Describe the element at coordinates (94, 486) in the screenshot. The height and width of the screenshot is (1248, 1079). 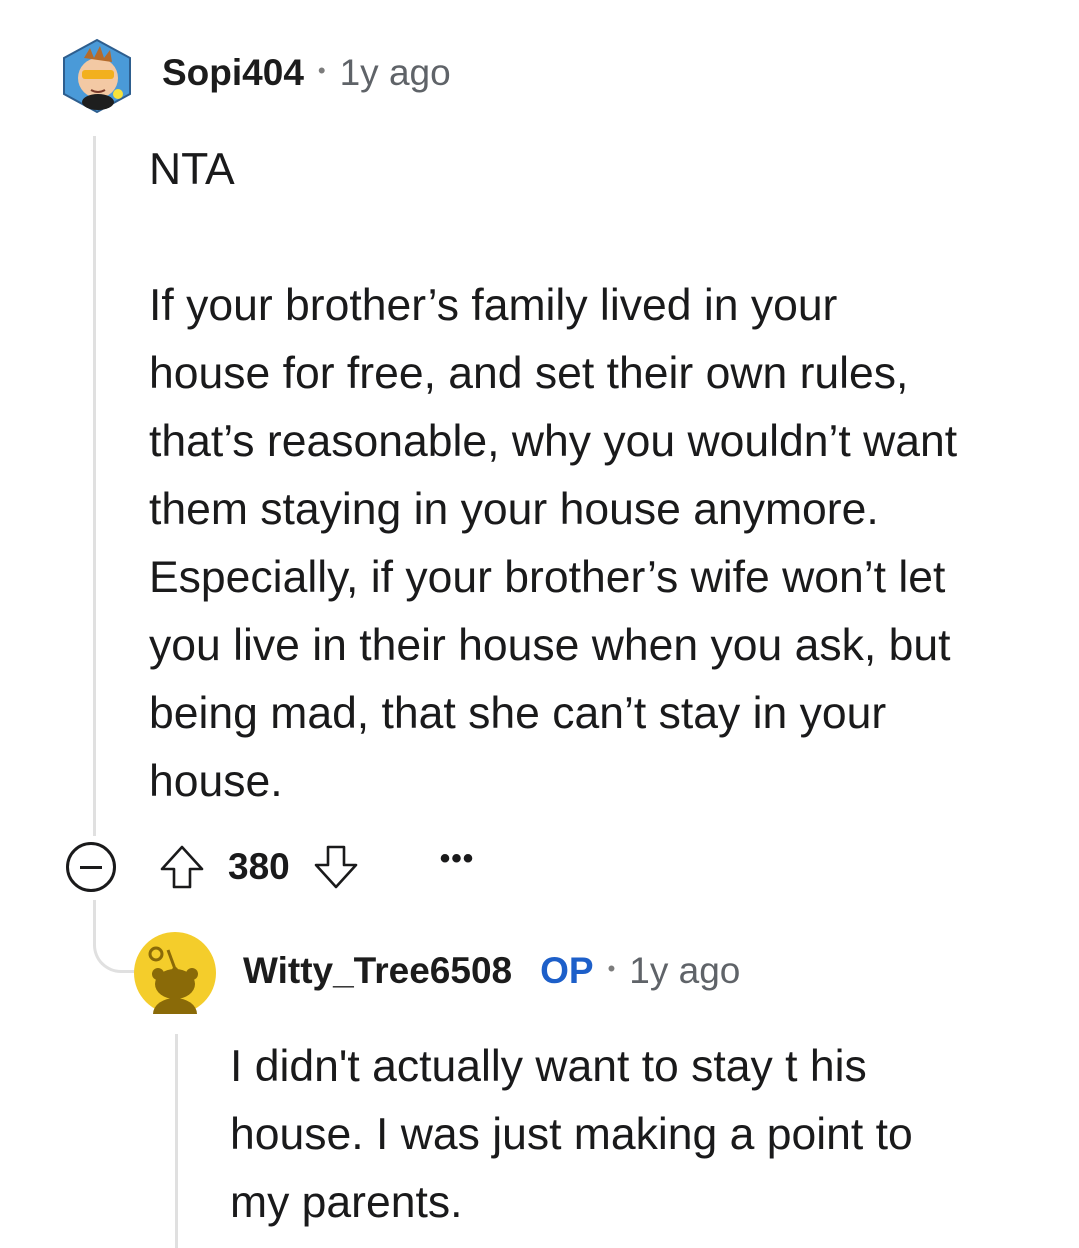
I see `comment-thread-line` at that location.